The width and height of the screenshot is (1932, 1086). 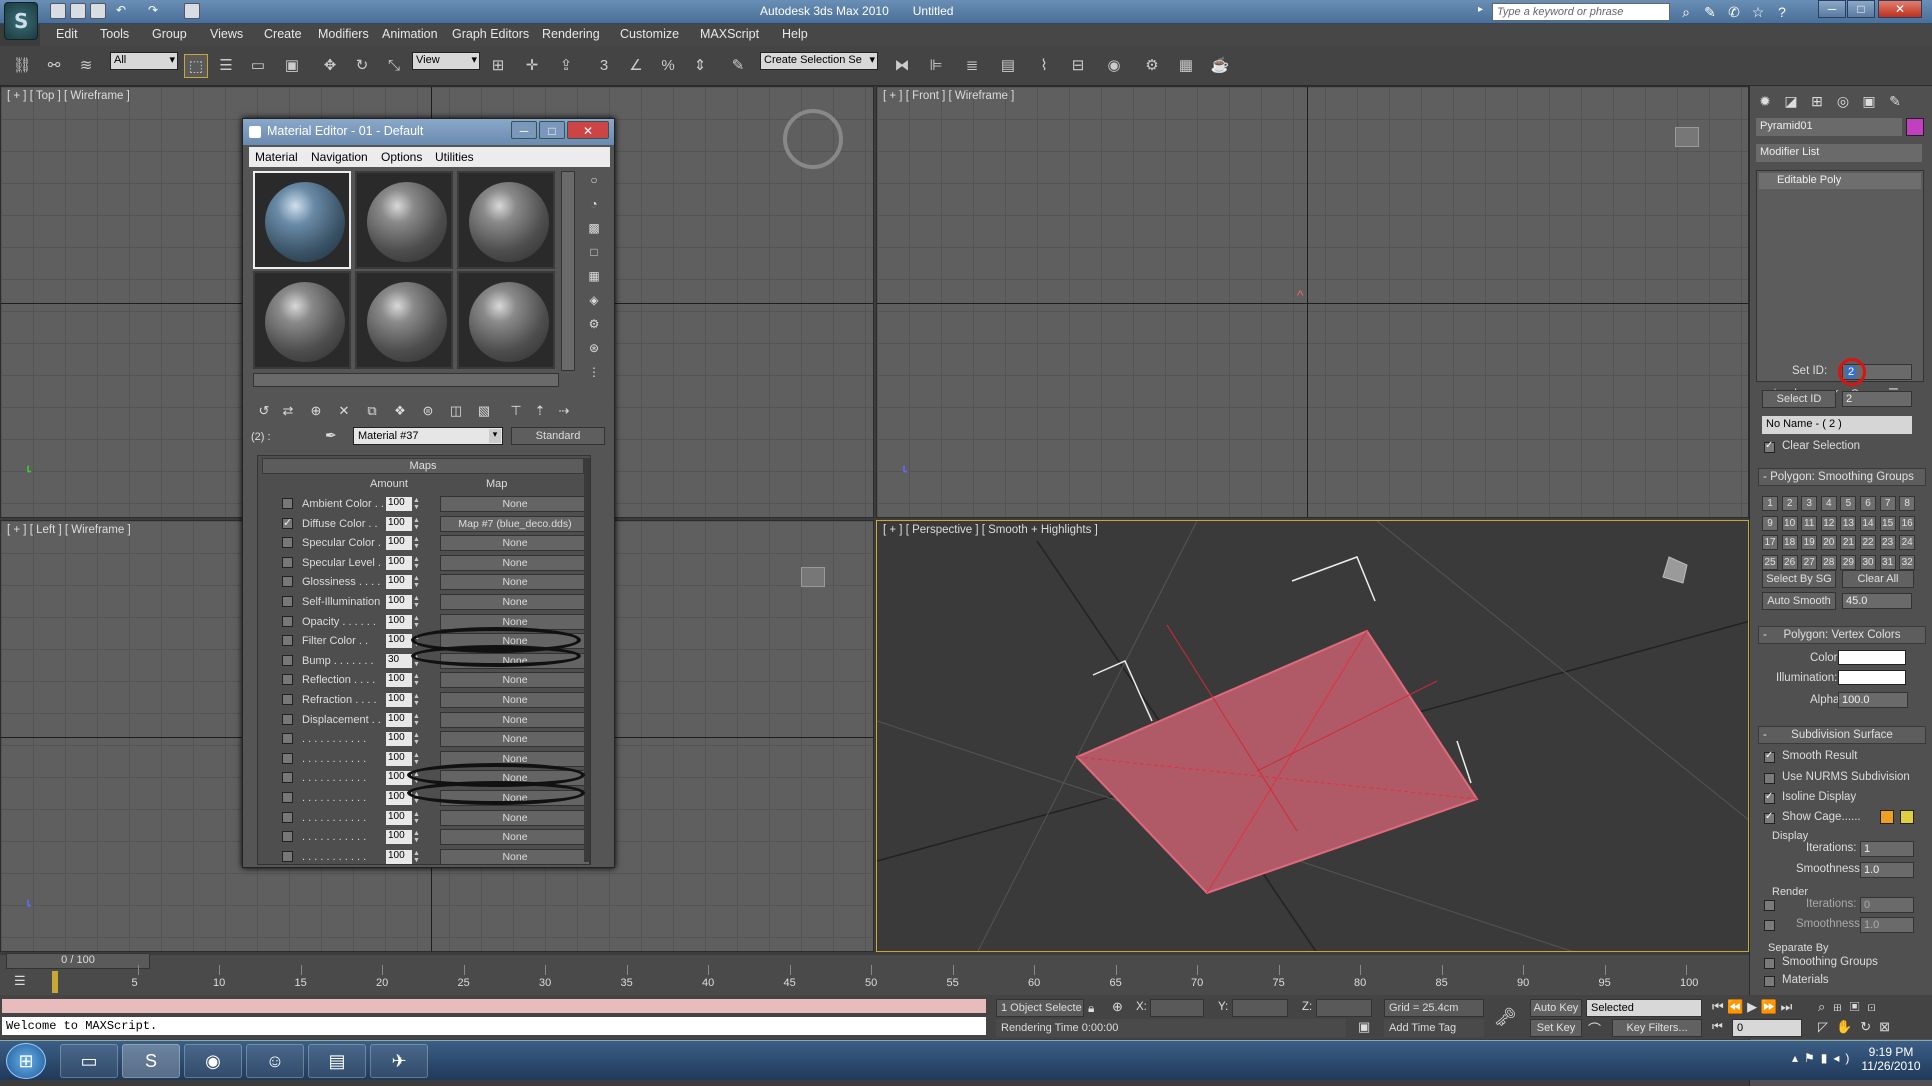 I want to click on menu-graph-editors: Graph Editors, so click(x=490, y=34).